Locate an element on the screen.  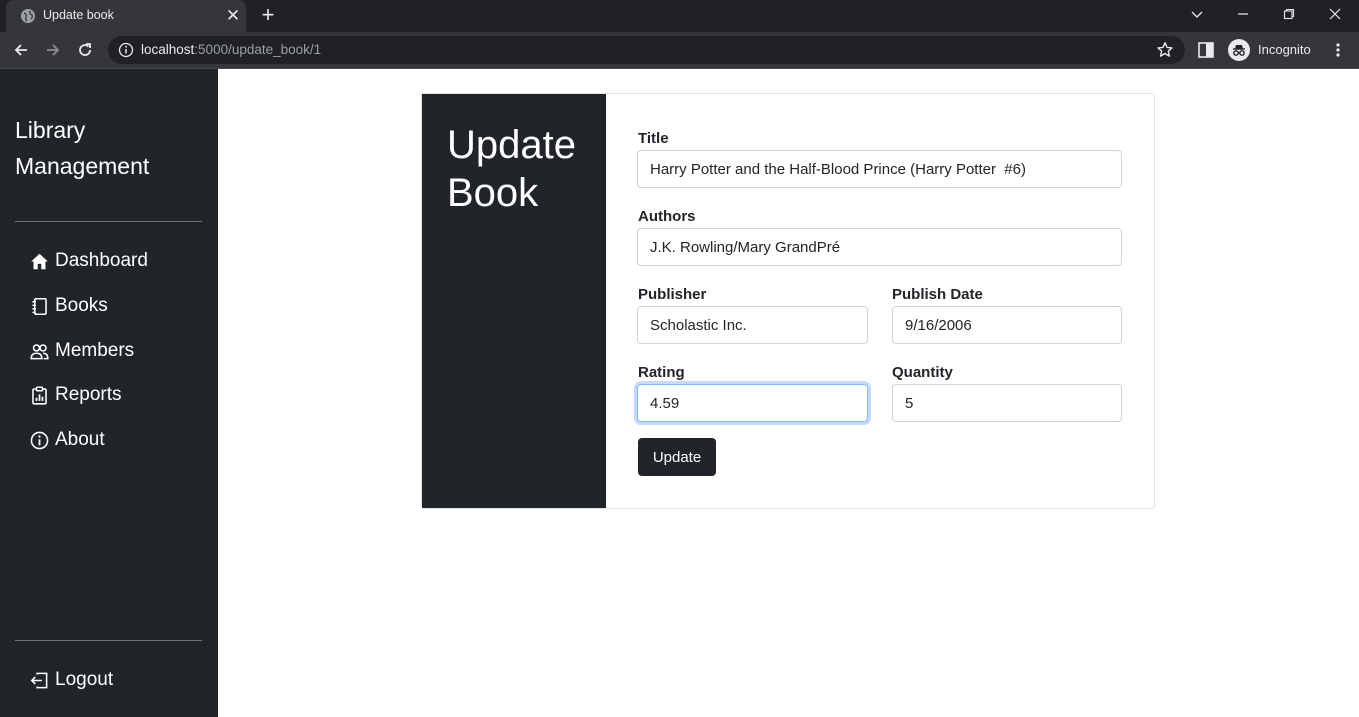
browser-tabstrip: Update book ✕ + is located at coordinates (679, 16).